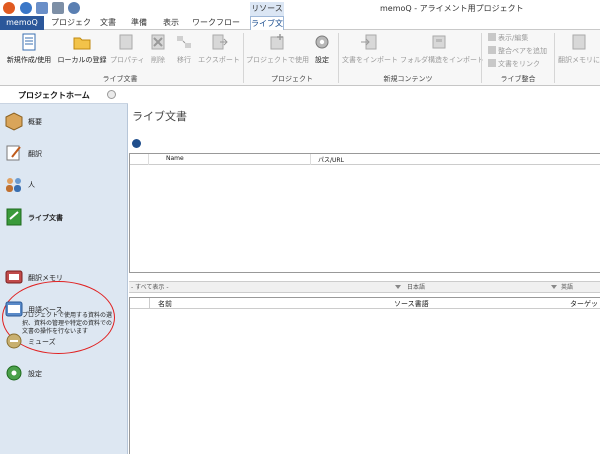 The height and width of the screenshot is (454, 600). I want to click on tab-documents: 文書, so click(108, 23).